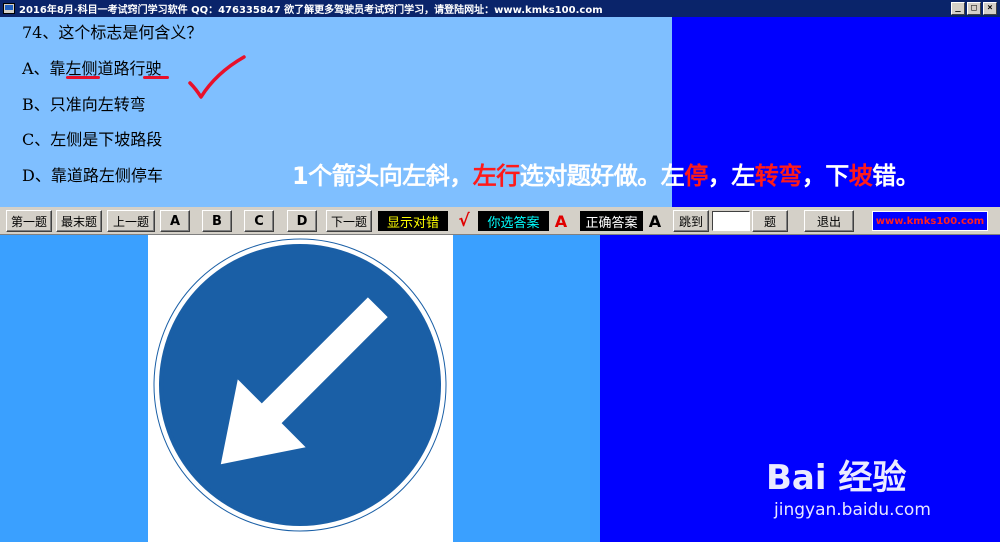 The width and height of the screenshot is (1000, 542). I want to click on watermark-logo: Bai 经验, so click(836, 478).